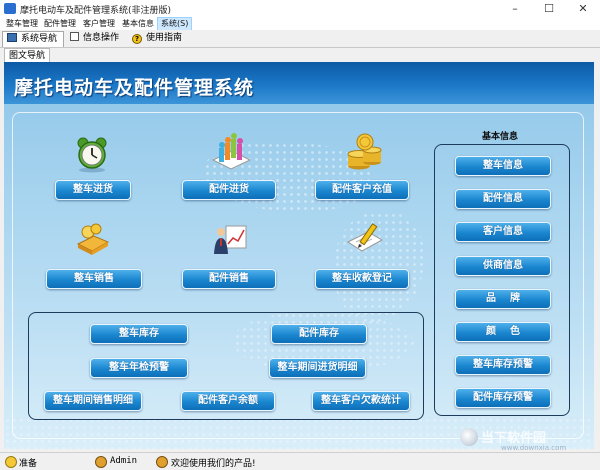  Describe the element at coordinates (60, 24) in the screenshot. I see `menu-parts: 配件管理` at that location.